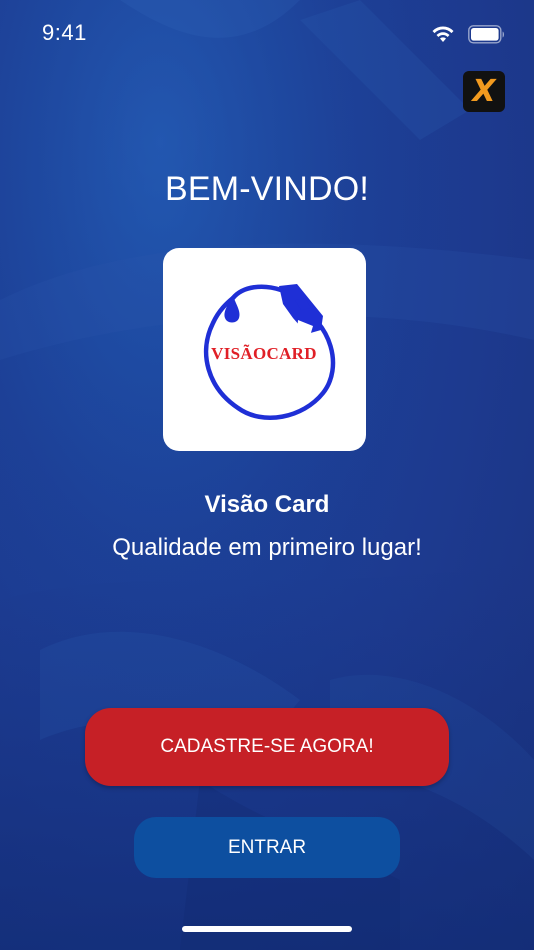  I want to click on wifi-icon, so click(443, 34).